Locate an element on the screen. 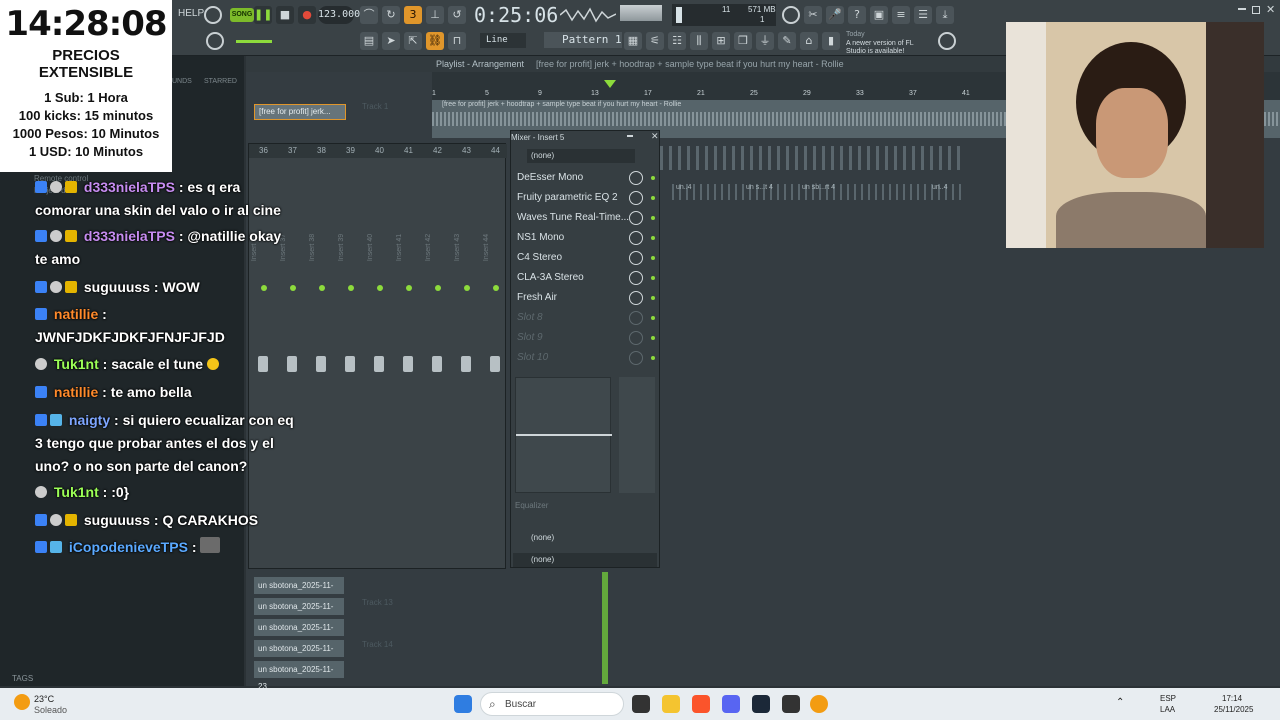  time-display: 0:25:06 is located at coordinates (516, 15).